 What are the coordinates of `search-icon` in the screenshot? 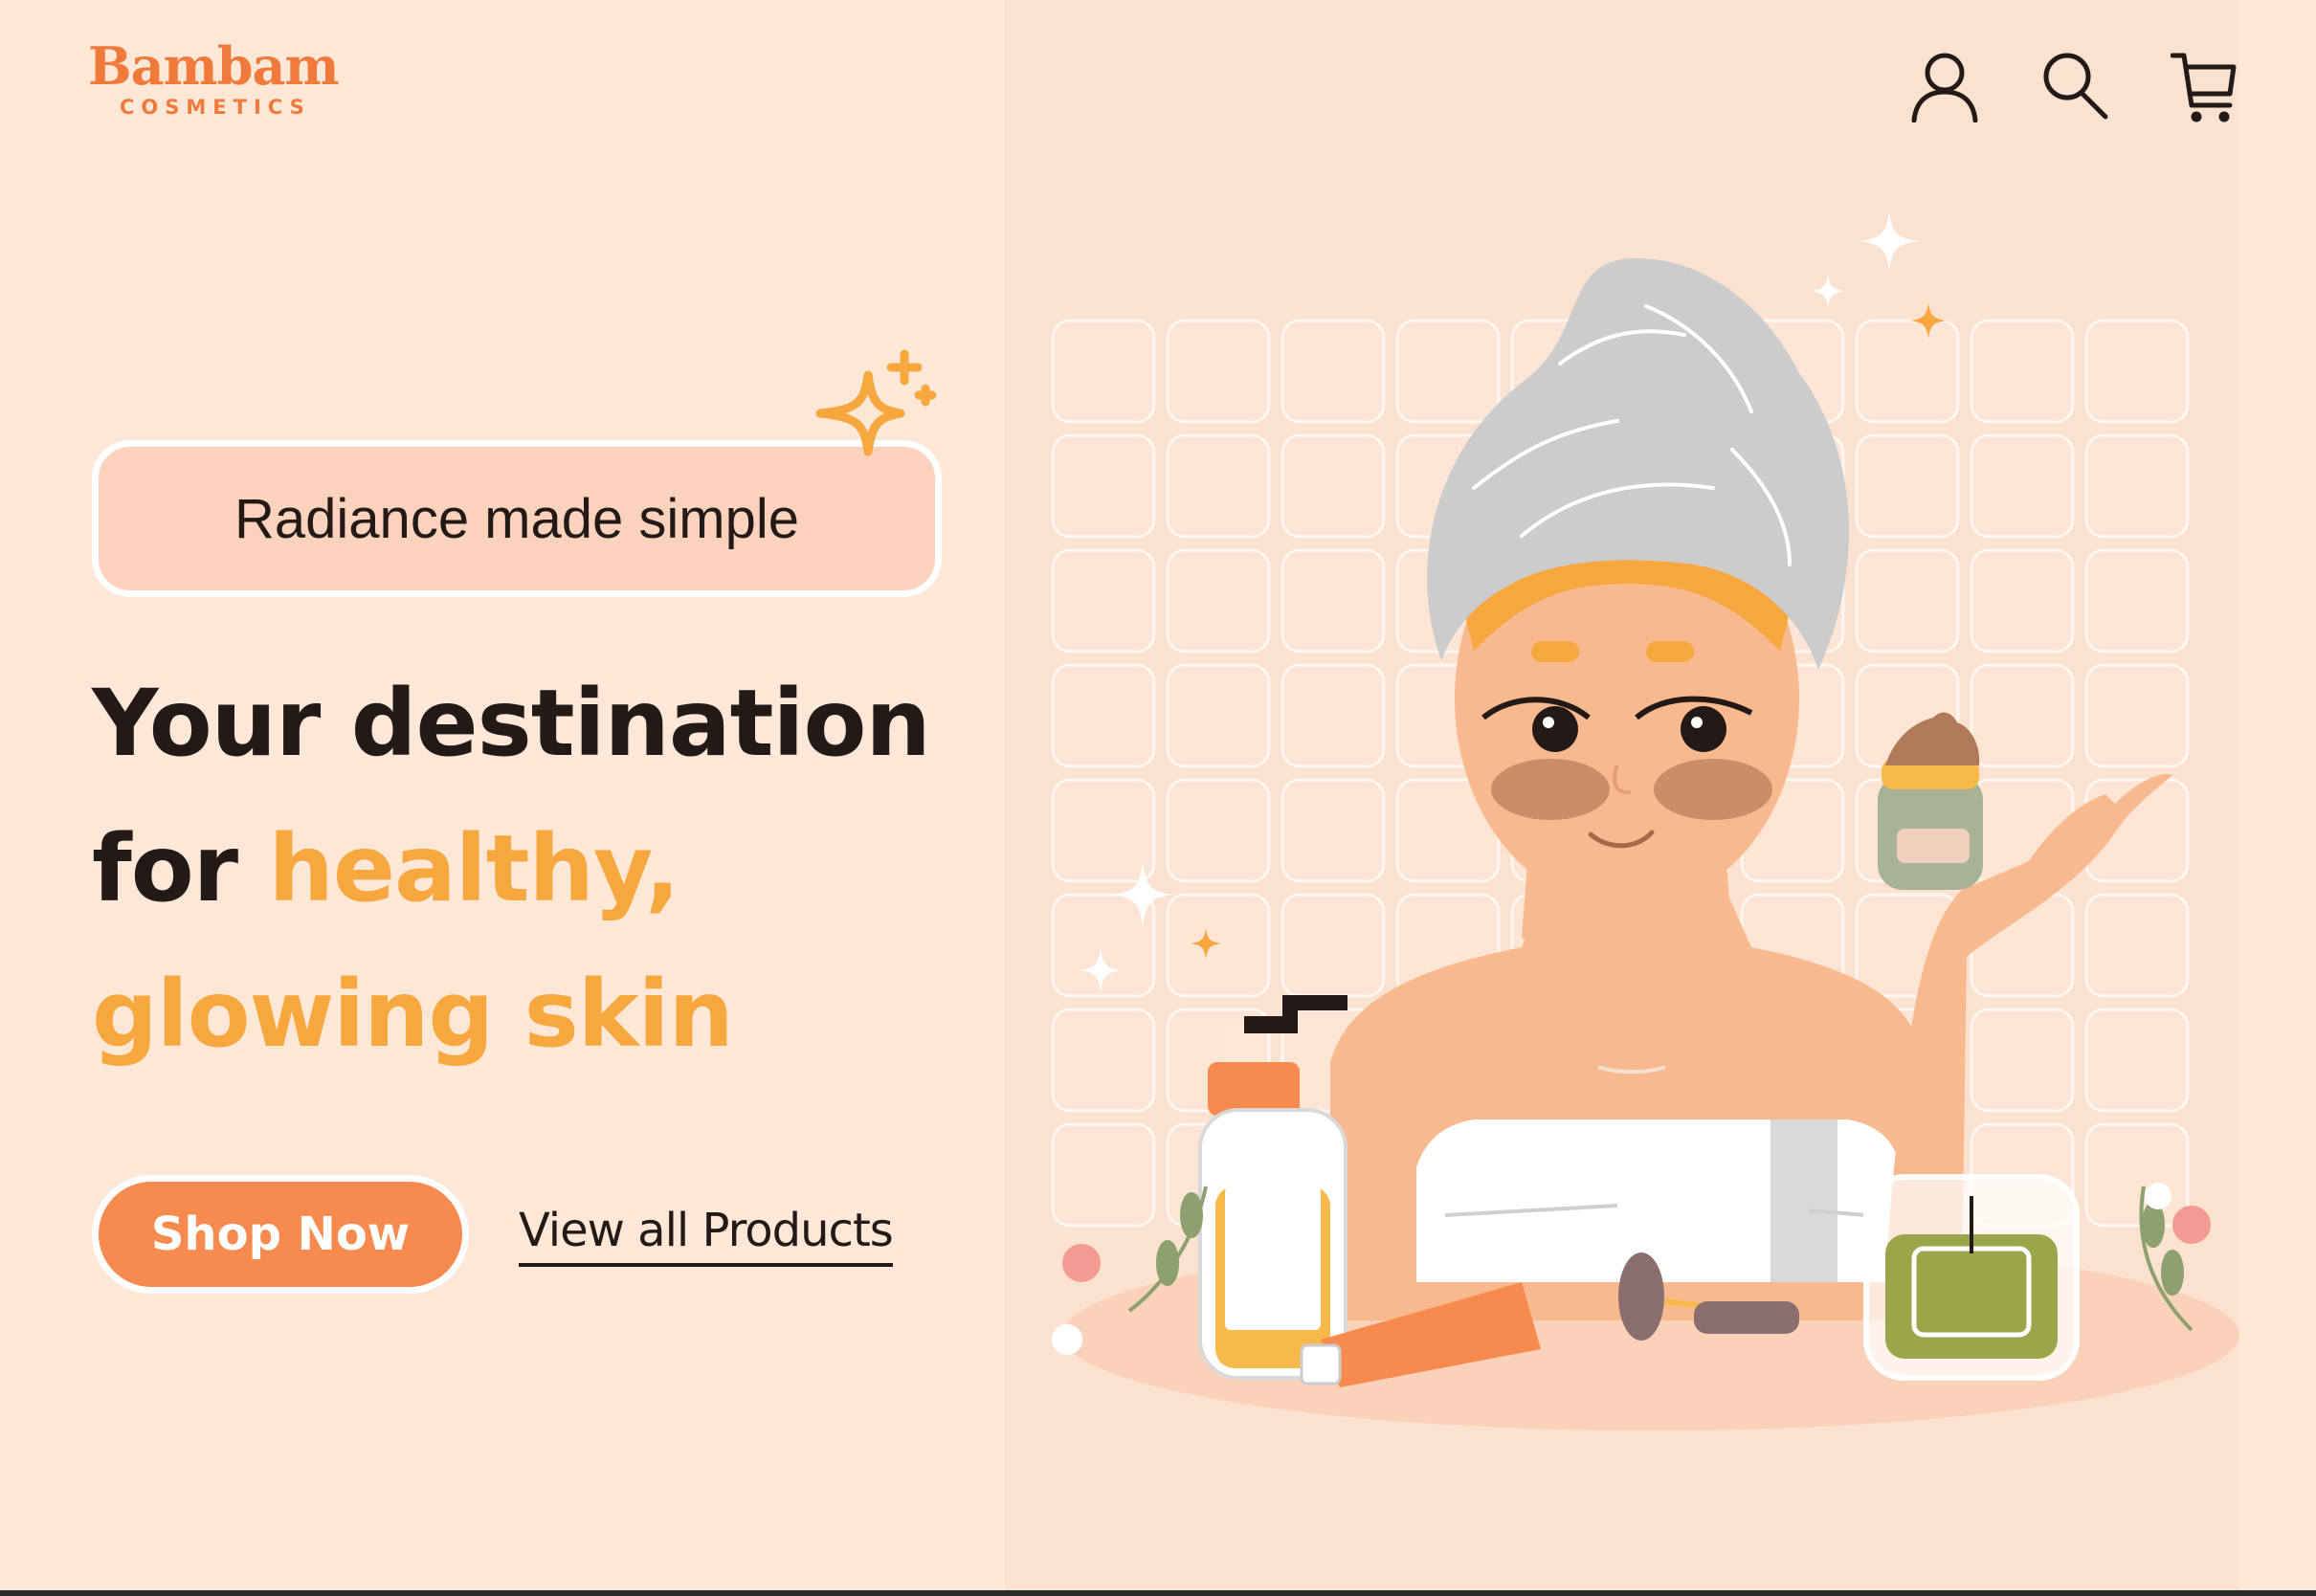 It's located at (2075, 86).